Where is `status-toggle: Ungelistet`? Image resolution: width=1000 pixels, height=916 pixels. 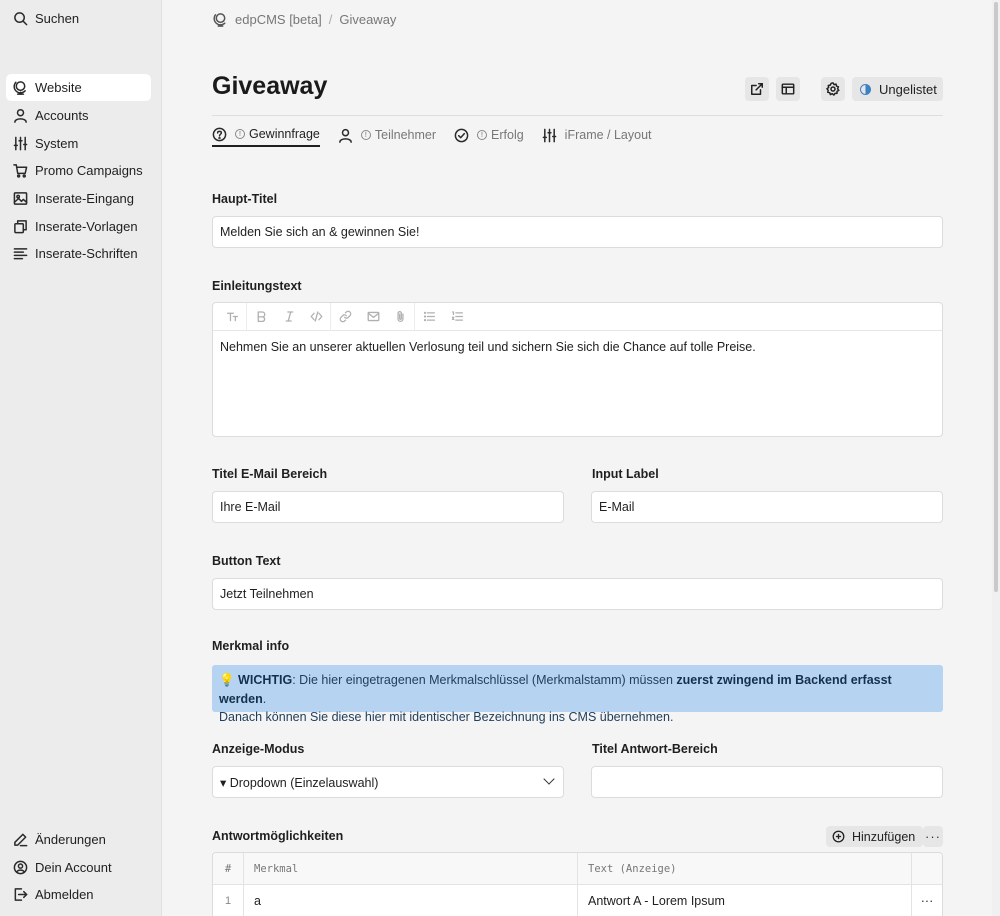
status-toggle: Ungelistet is located at coordinates (897, 89).